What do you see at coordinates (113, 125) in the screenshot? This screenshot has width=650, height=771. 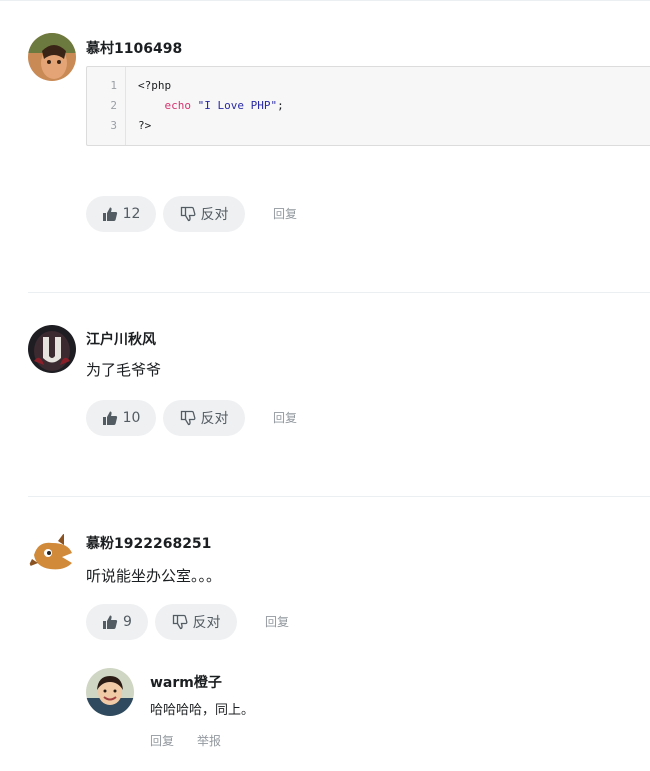 I see `line-number: 3` at bounding box center [113, 125].